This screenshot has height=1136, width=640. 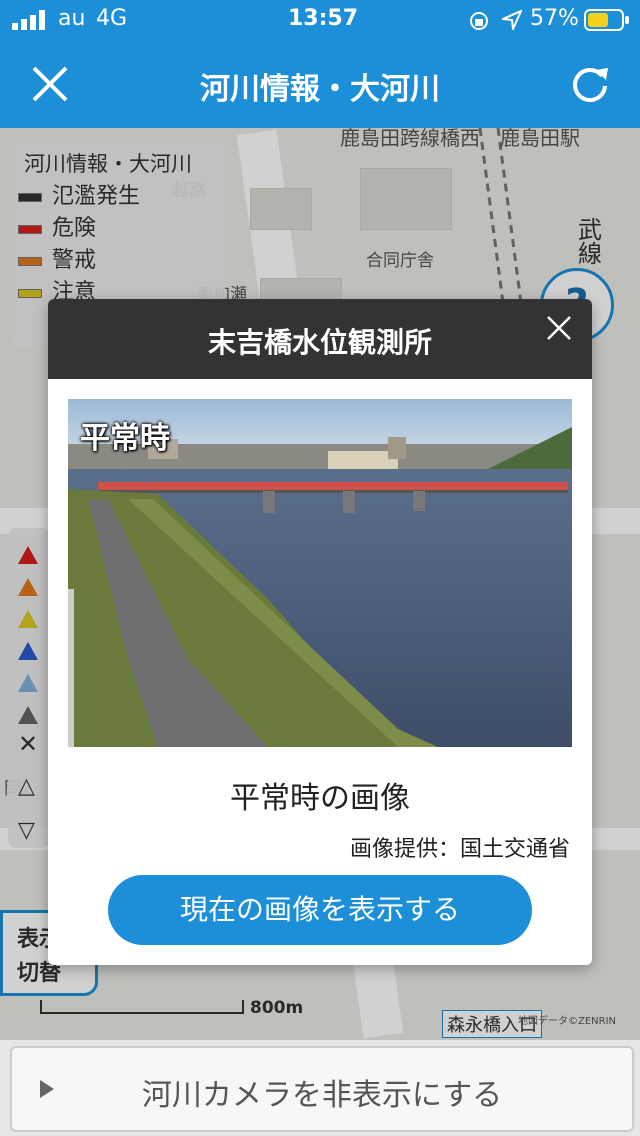 What do you see at coordinates (323, 18) in the screenshot?
I see `clock: 13:57` at bounding box center [323, 18].